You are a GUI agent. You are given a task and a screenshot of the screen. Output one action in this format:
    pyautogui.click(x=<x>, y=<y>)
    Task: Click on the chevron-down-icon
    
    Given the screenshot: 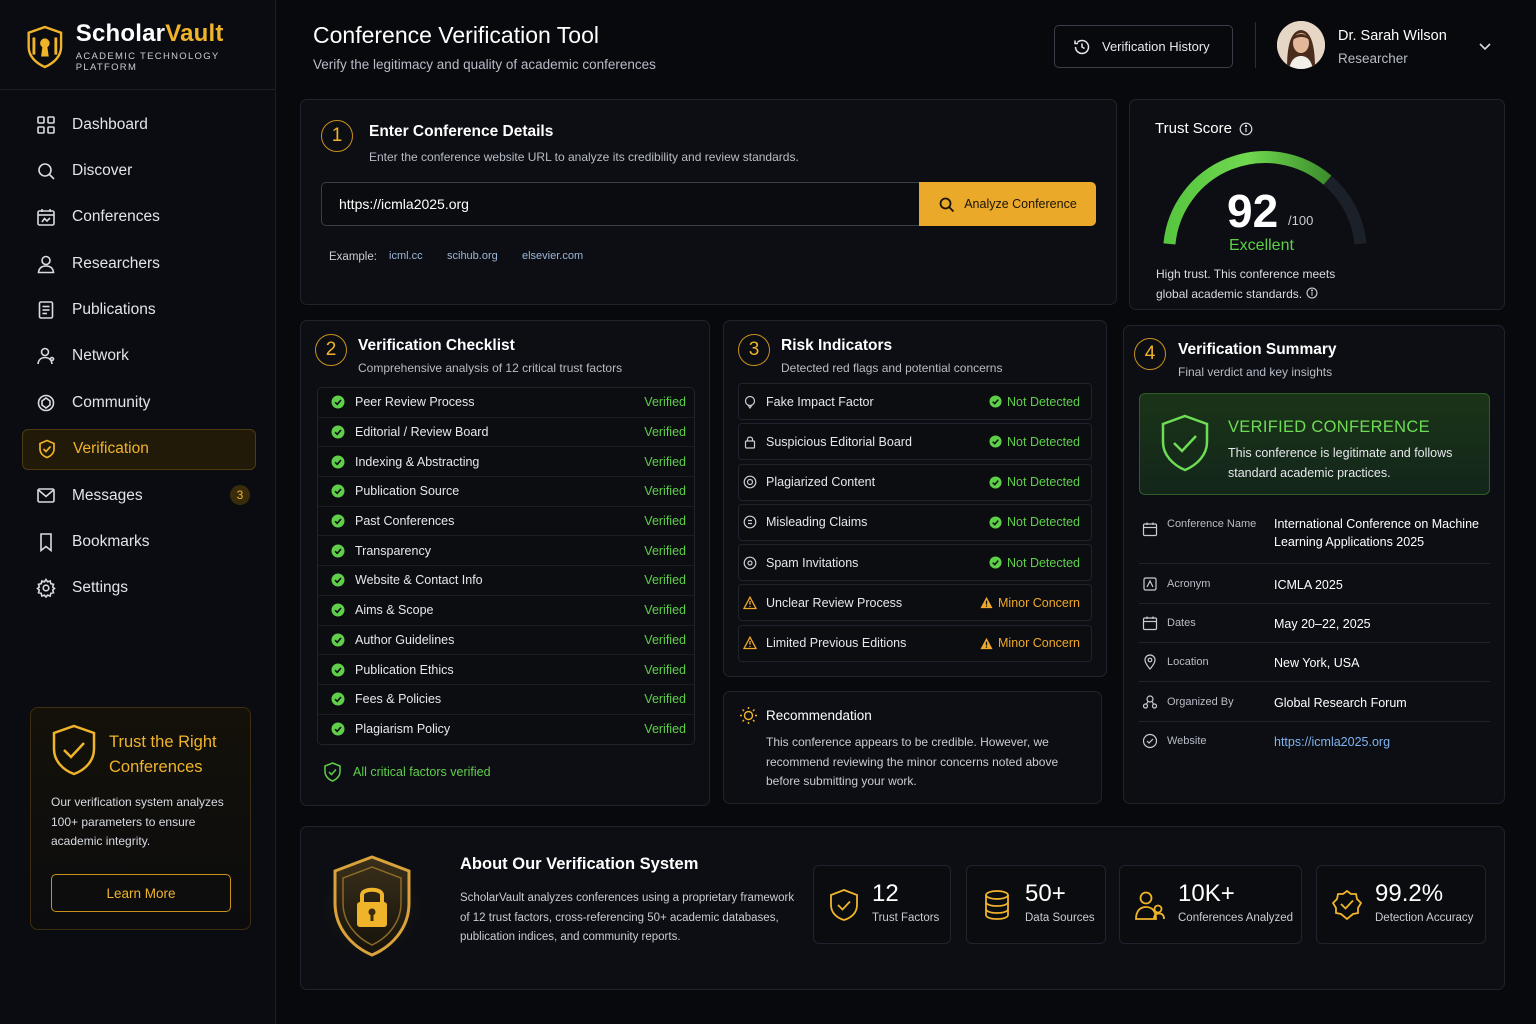 What is the action you would take?
    pyautogui.click(x=1485, y=46)
    